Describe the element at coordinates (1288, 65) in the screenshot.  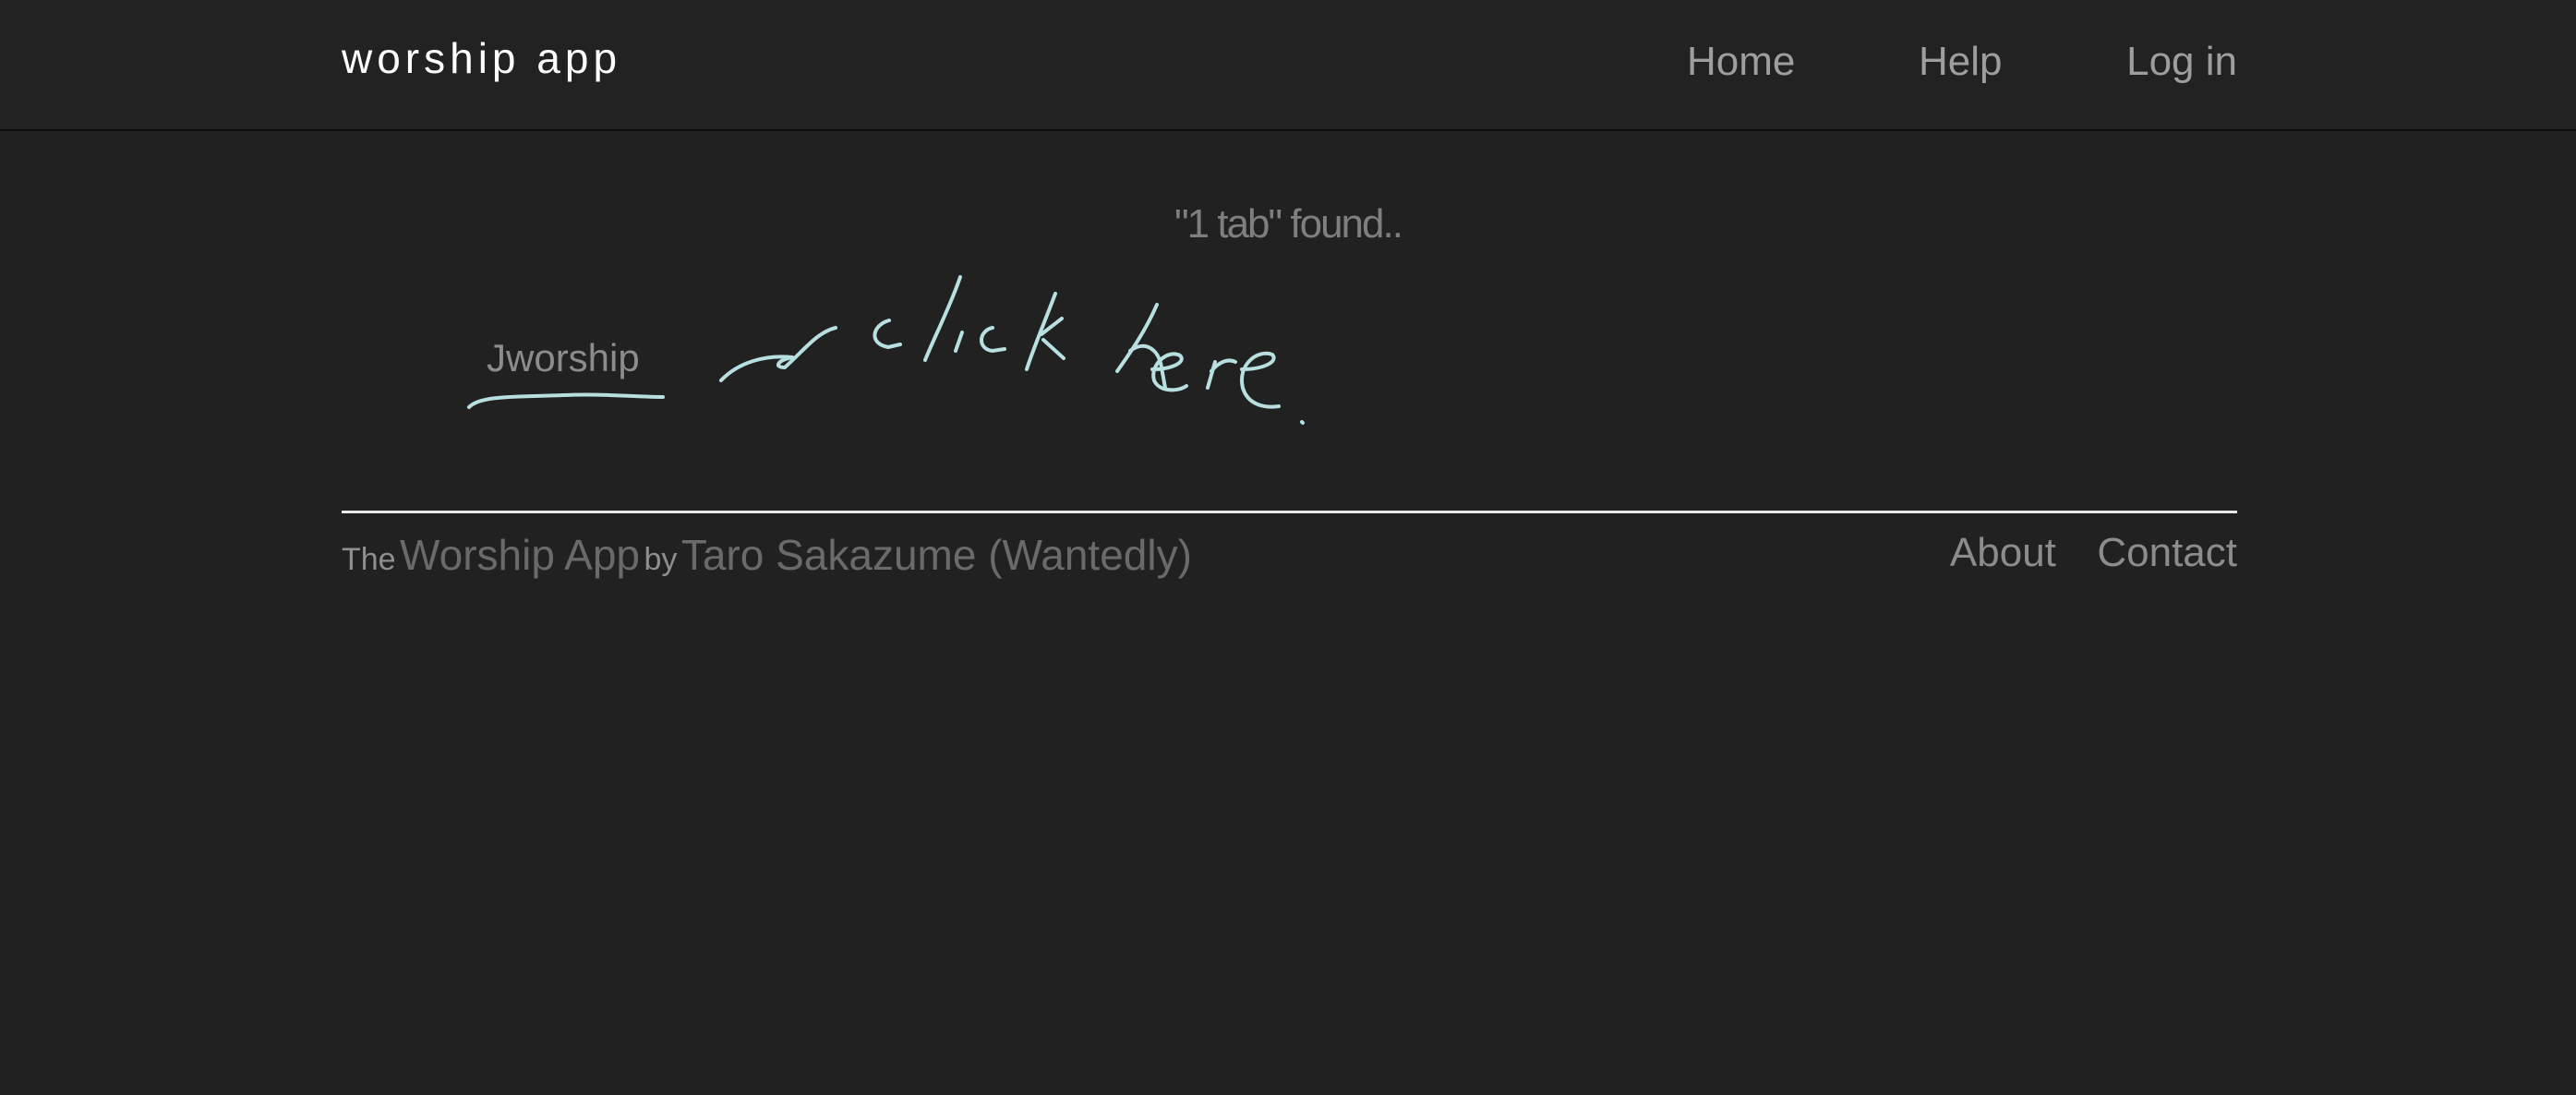
I see `navbar: worship app Home Help Log in` at that location.